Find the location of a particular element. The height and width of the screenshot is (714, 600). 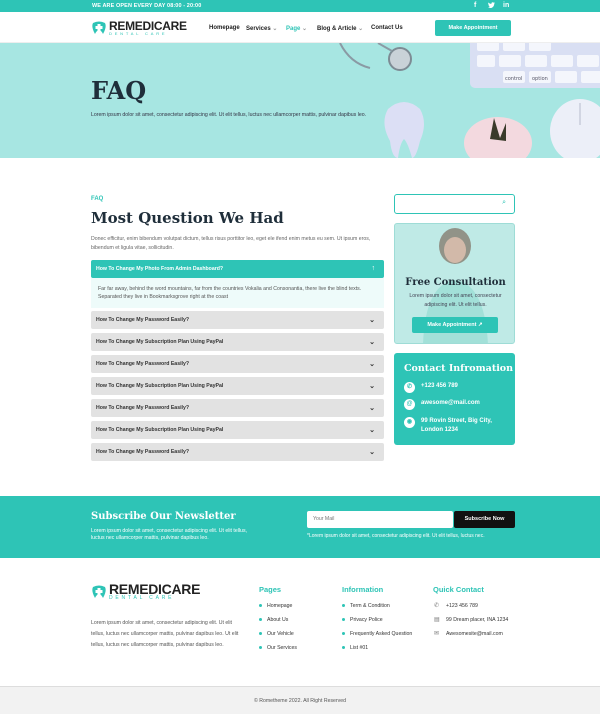

consult-title: Free Consultation is located at coordinates (455, 282).